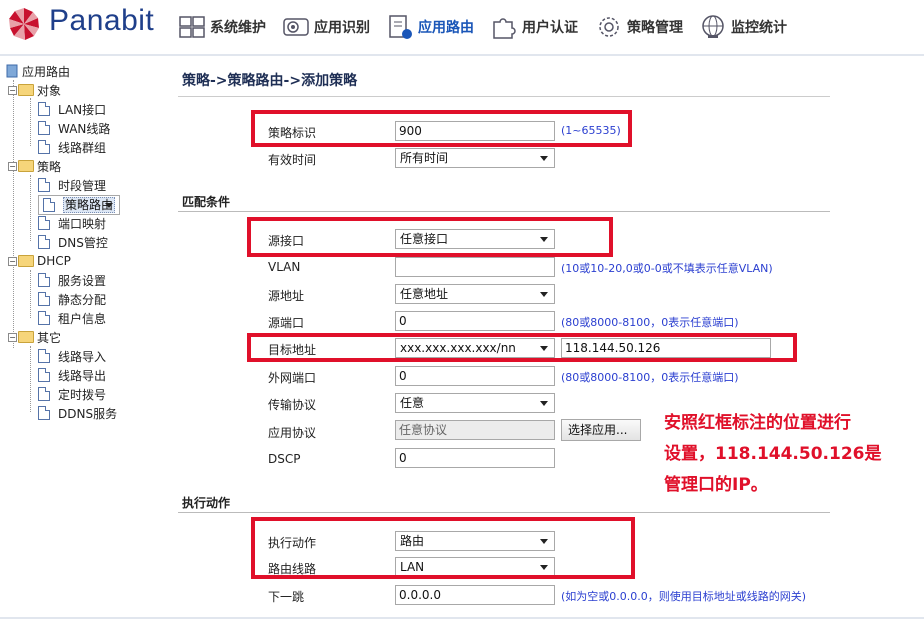 The width and height of the screenshot is (924, 623). What do you see at coordinates (72, 147) in the screenshot?
I see `tree-item-line-group: 线路群组` at bounding box center [72, 147].